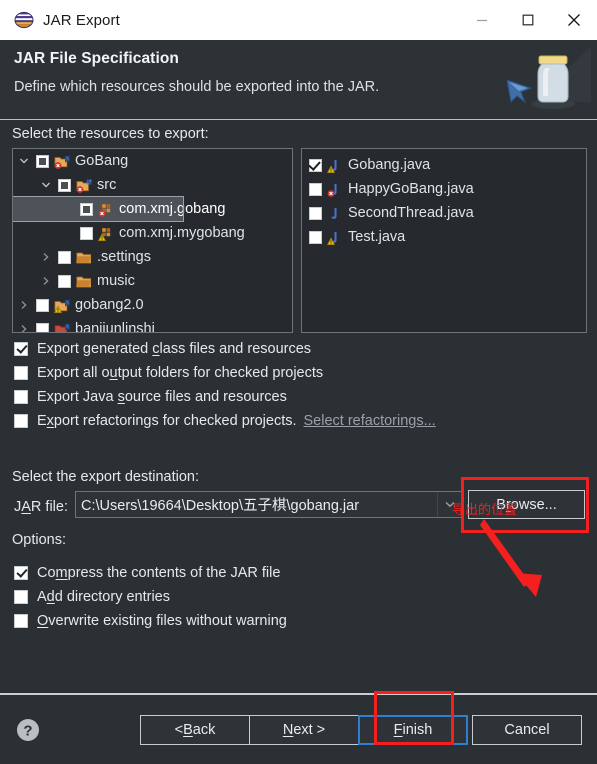 The width and height of the screenshot is (597, 764). I want to click on title-bar: JAR Export, so click(298, 20).